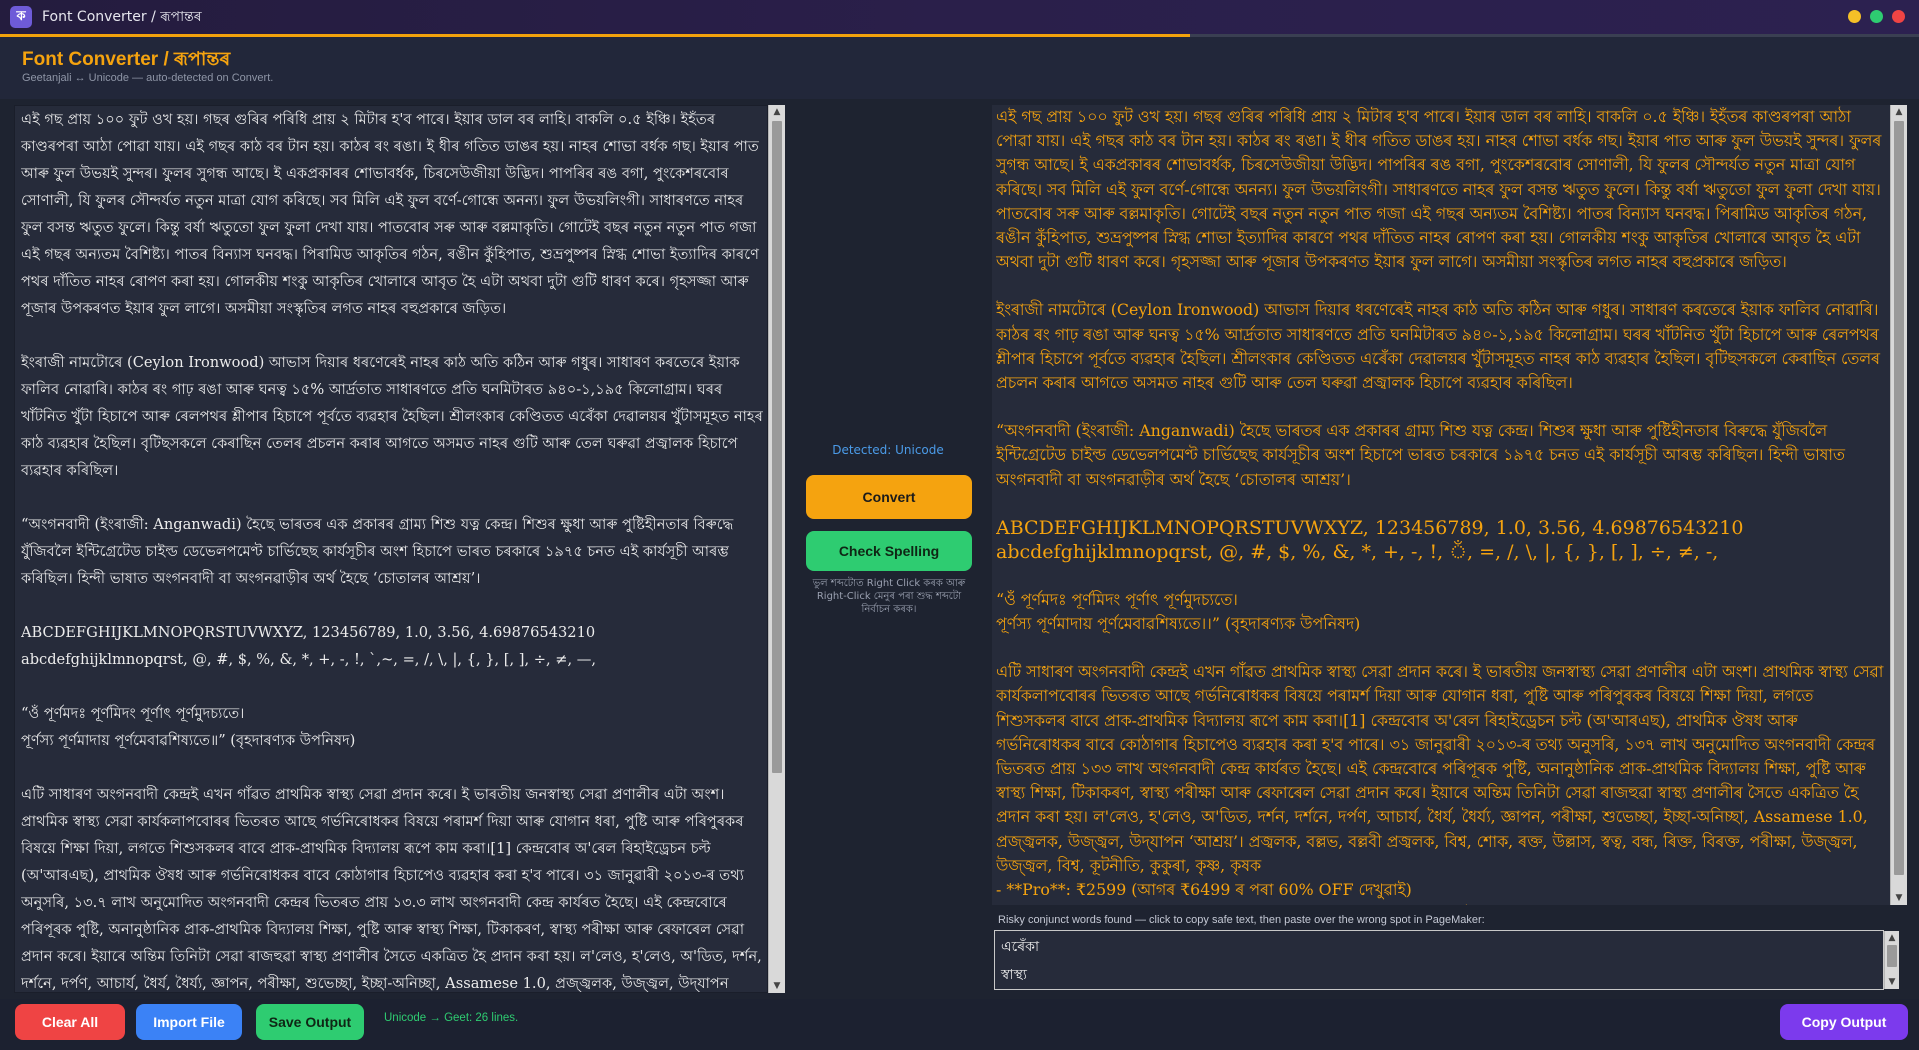 Image resolution: width=1919 pixels, height=1050 pixels. I want to click on import-file-button: Import File, so click(189, 1022).